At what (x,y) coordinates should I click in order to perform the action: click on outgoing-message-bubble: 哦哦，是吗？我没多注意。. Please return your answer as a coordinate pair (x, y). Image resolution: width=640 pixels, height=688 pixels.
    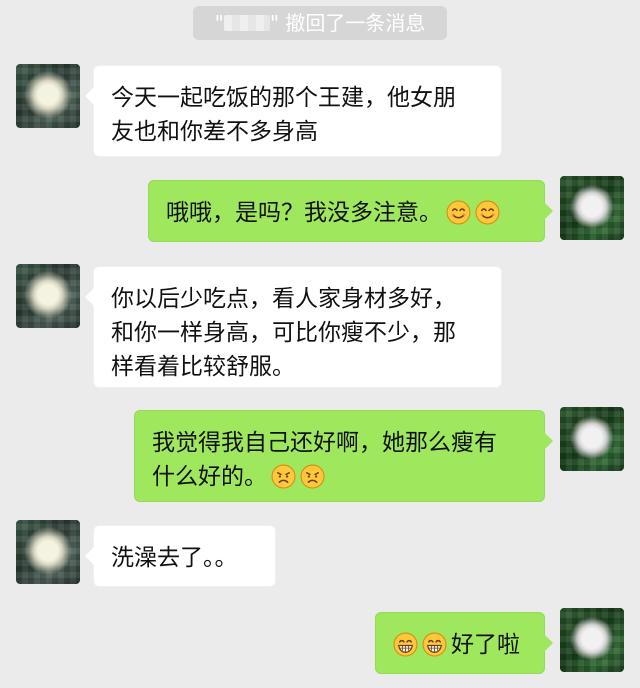
    Looking at the image, I should click on (350, 211).